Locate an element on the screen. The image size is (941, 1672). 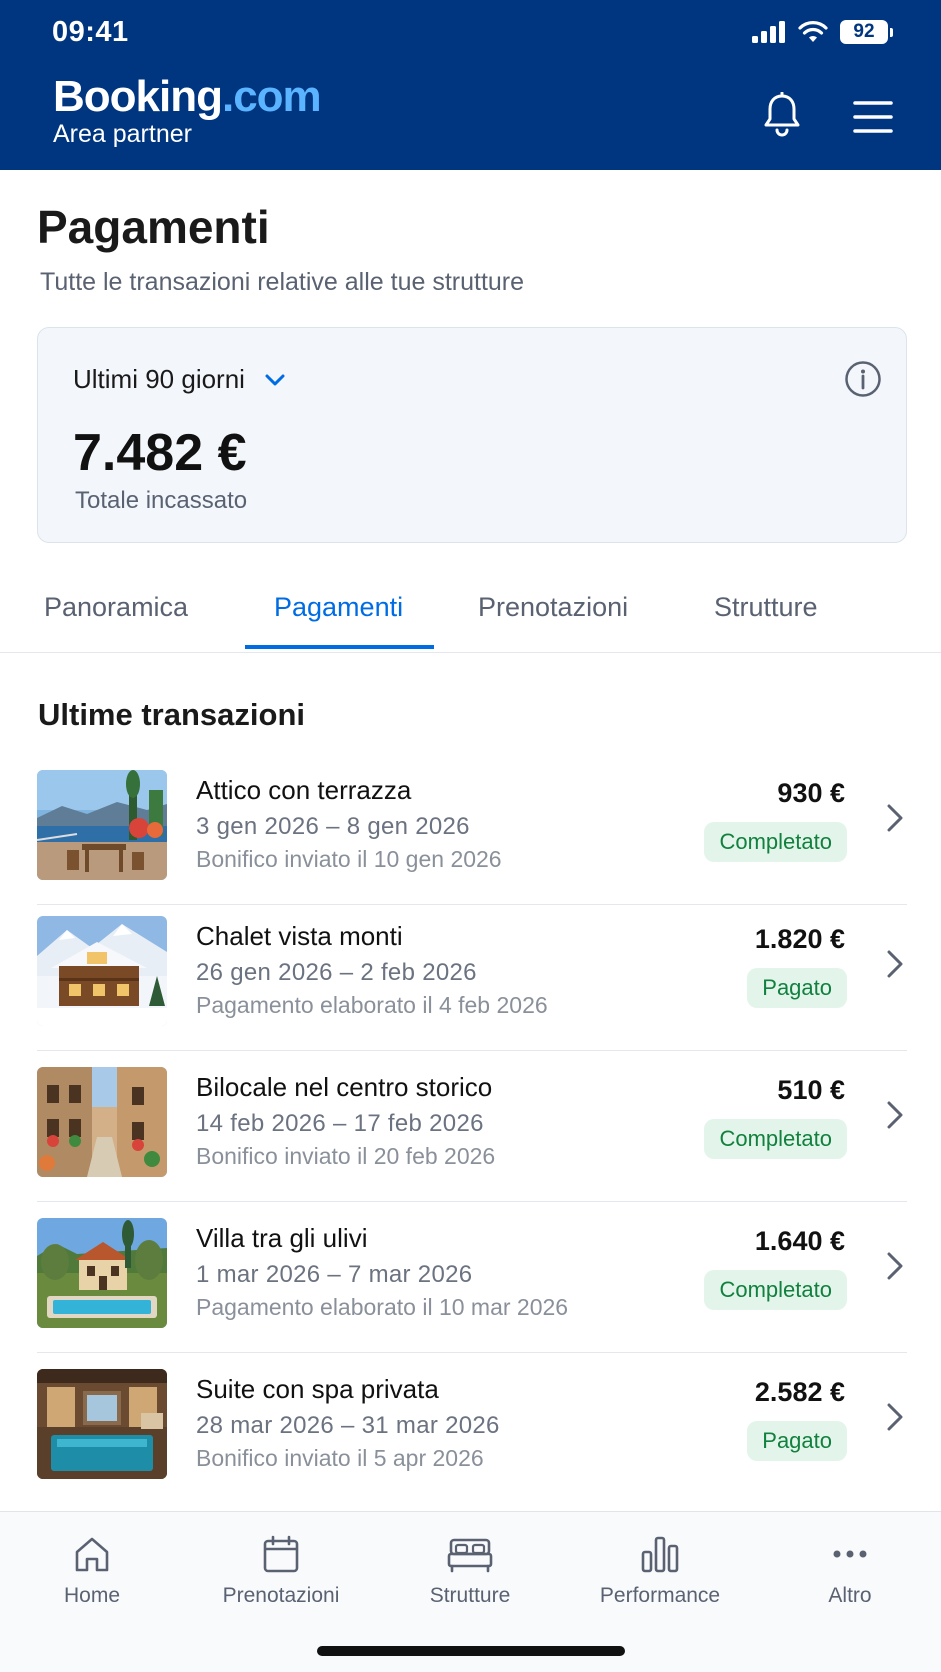
nav-label: Altro is located at coordinates (850, 1595).